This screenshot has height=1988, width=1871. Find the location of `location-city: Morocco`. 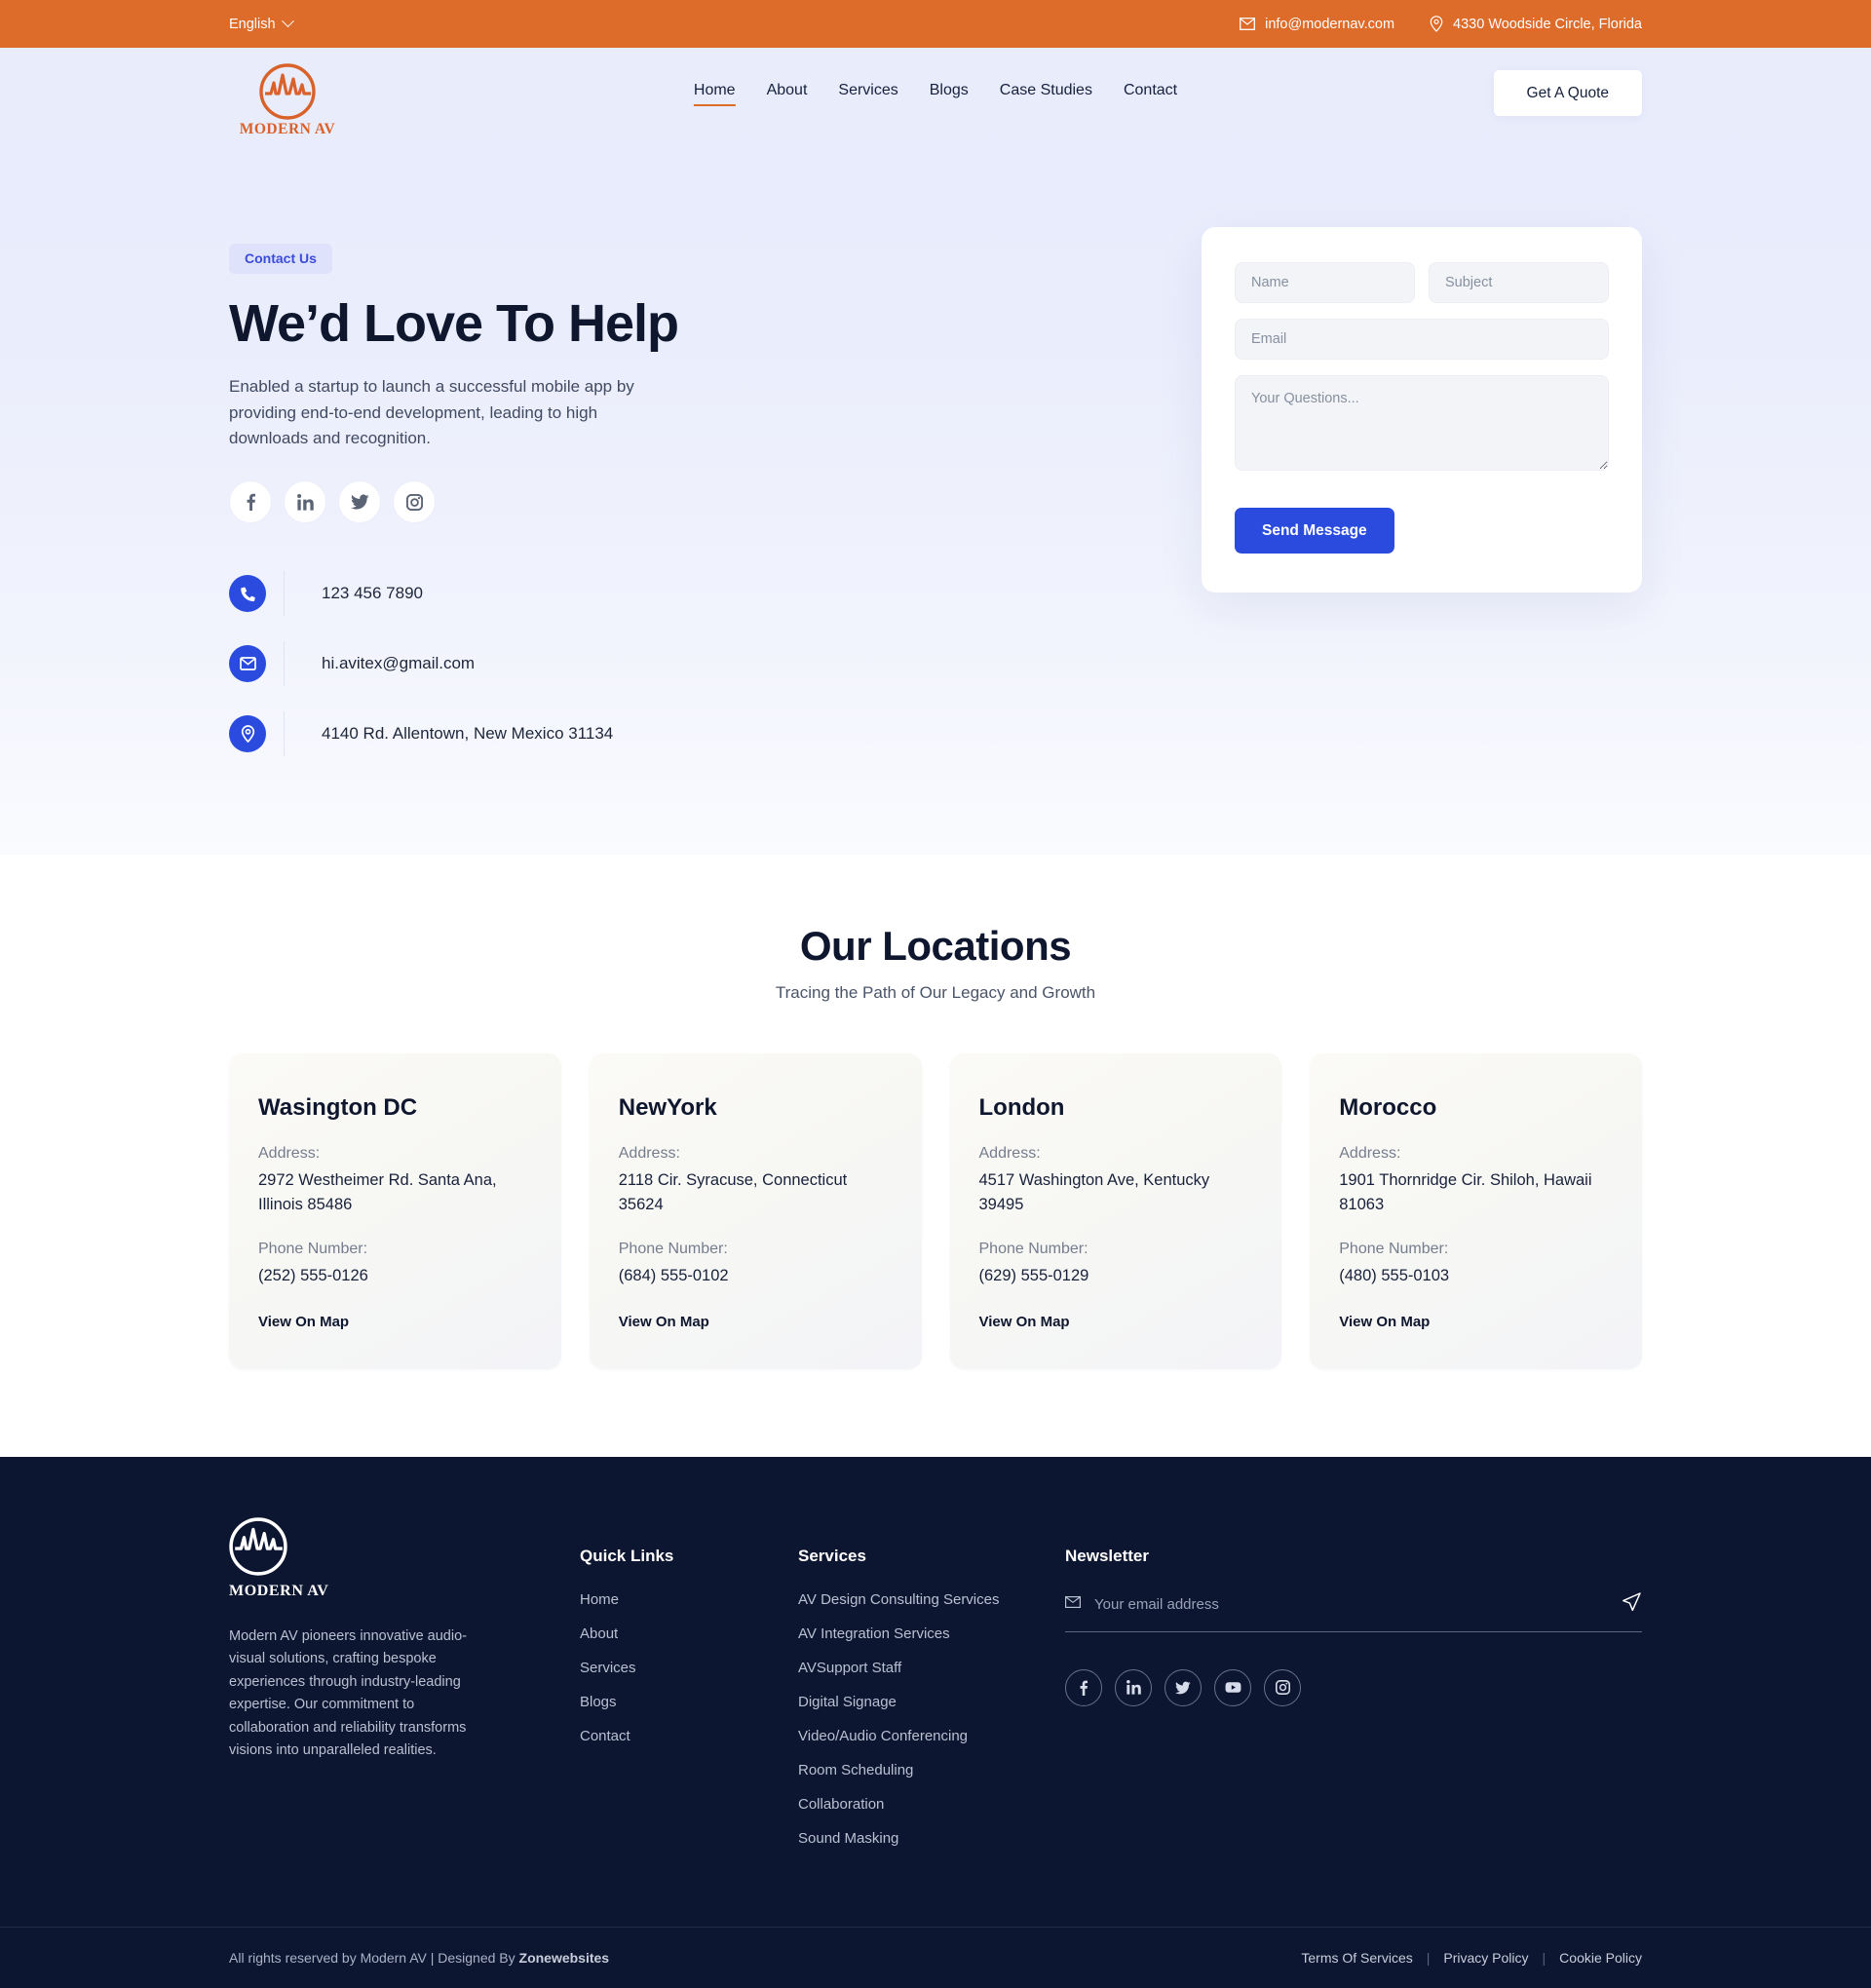

location-city: Morocco is located at coordinates (1388, 1108).